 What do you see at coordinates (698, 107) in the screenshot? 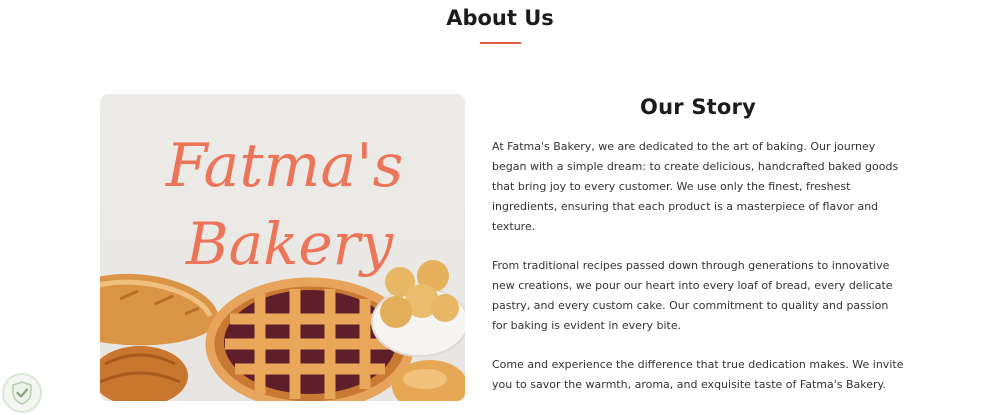
I see `story-title: Our Story` at bounding box center [698, 107].